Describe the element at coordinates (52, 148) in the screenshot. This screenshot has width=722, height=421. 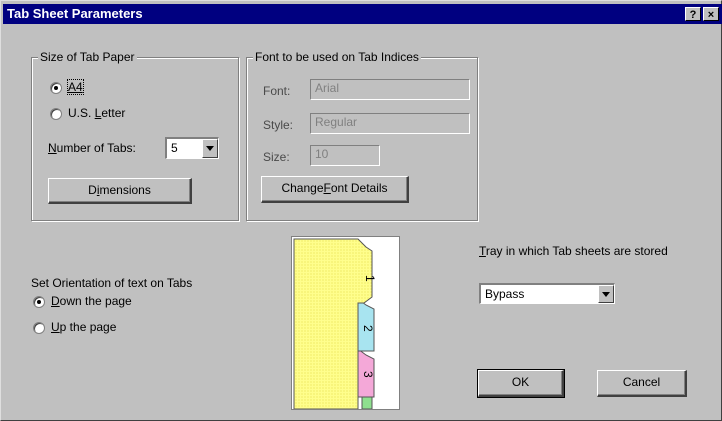
I see `number-of-tabs-label-u: N` at that location.